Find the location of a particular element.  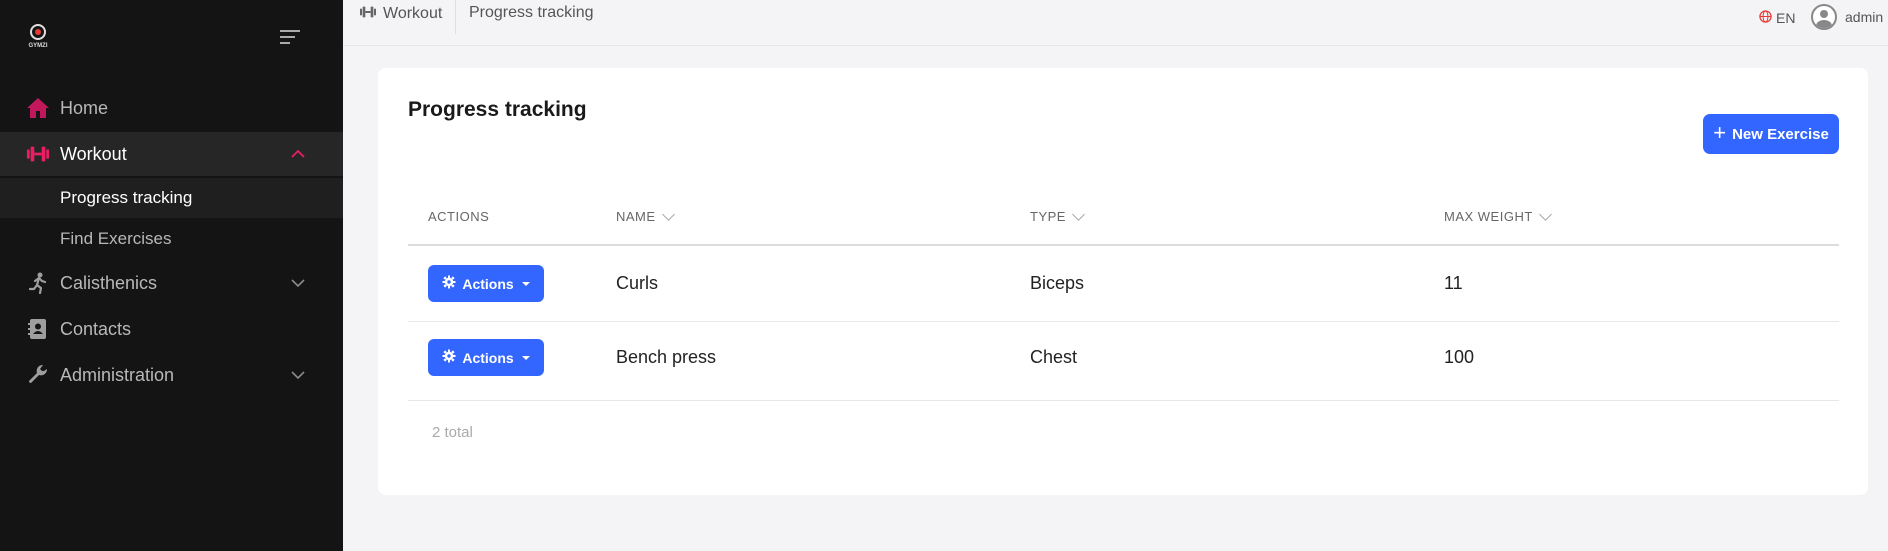

column-header-label: TYPE is located at coordinates (1048, 216).